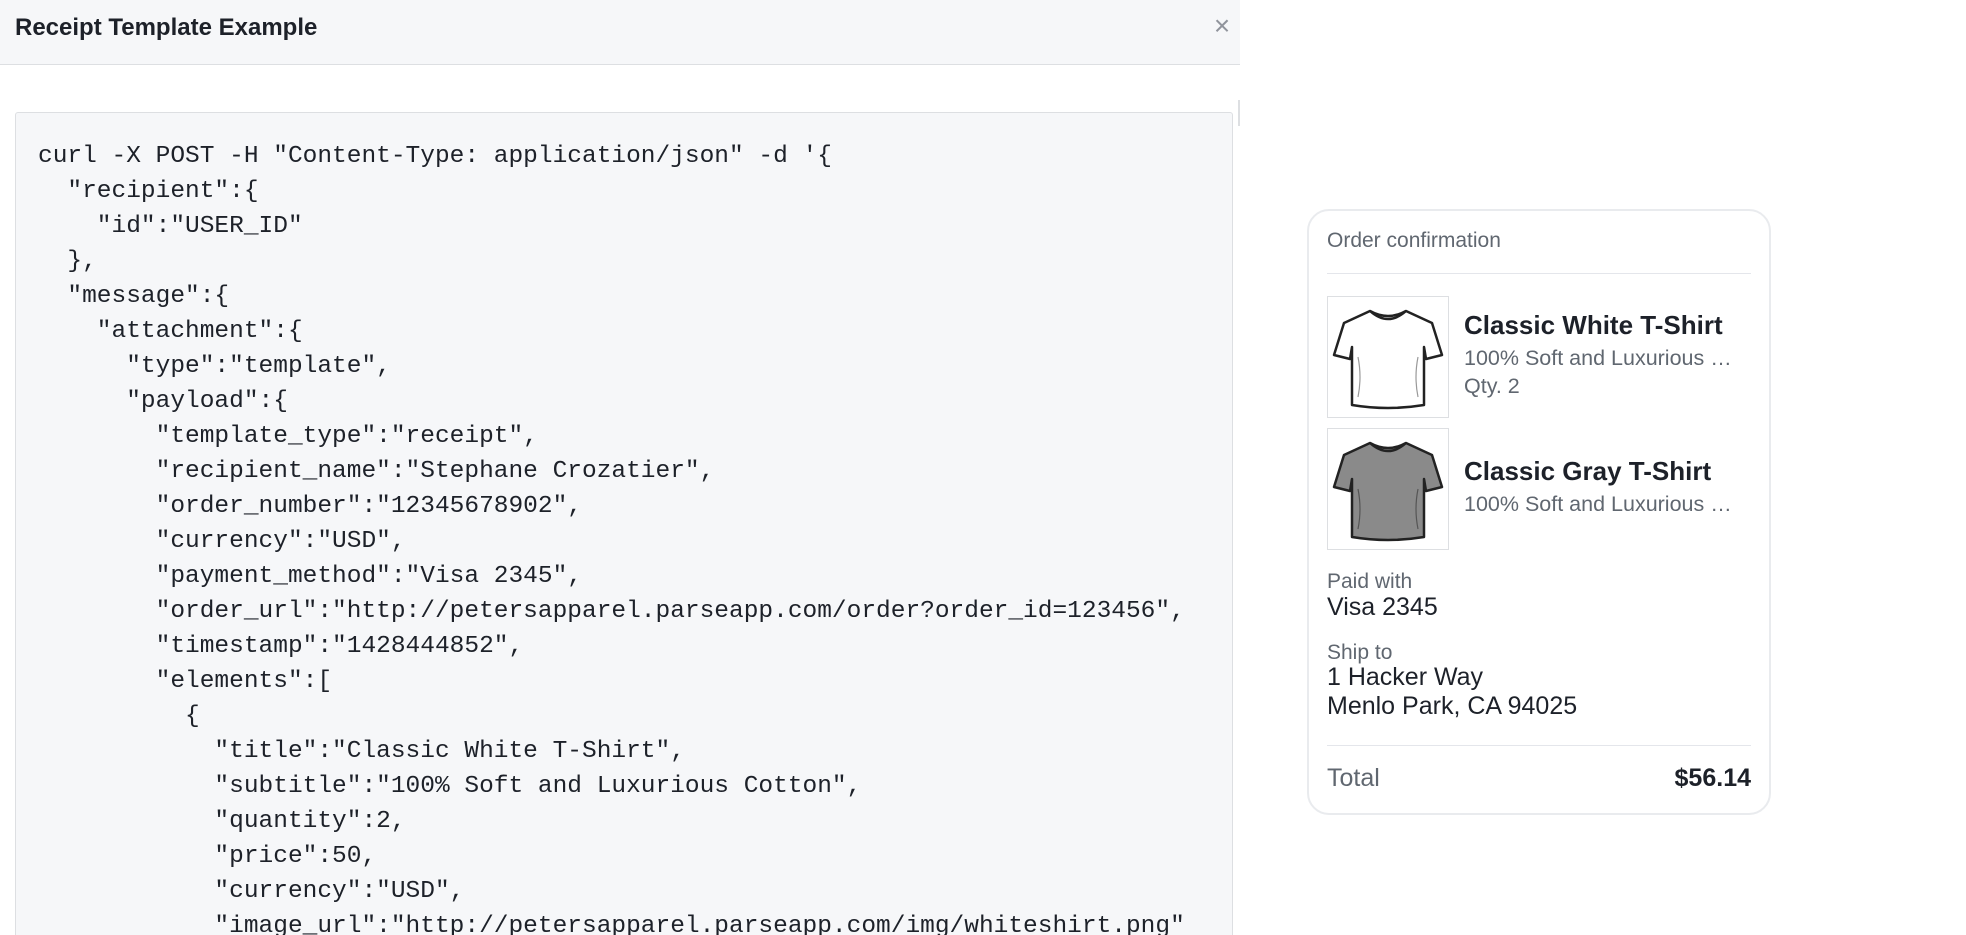 The width and height of the screenshot is (1966, 935). I want to click on receipt-heading: Order confirmation, so click(1414, 240).